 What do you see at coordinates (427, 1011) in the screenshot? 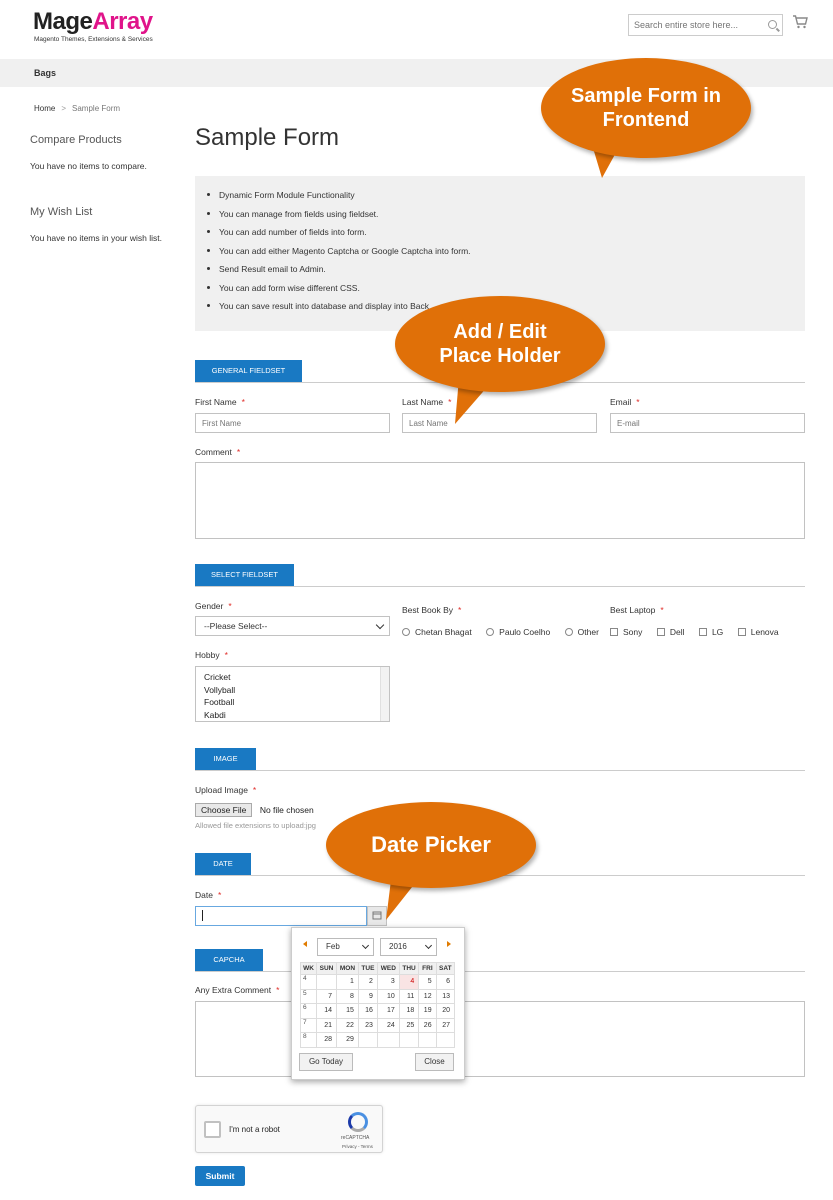
I see `calendar-day: 19` at bounding box center [427, 1011].